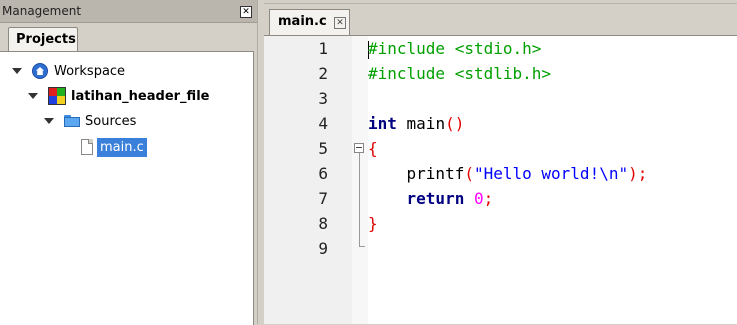 The image size is (737, 325). What do you see at coordinates (469, 173) in the screenshot?
I see `code-token: (` at bounding box center [469, 173].